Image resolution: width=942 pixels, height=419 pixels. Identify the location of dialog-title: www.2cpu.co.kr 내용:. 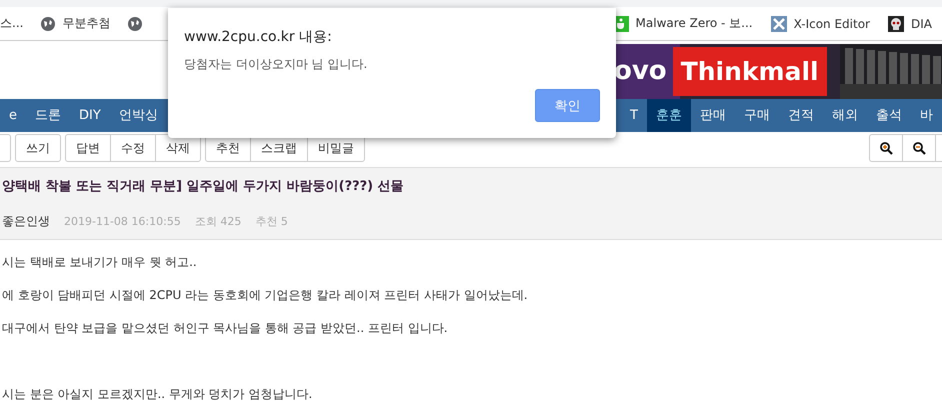
(258, 37).